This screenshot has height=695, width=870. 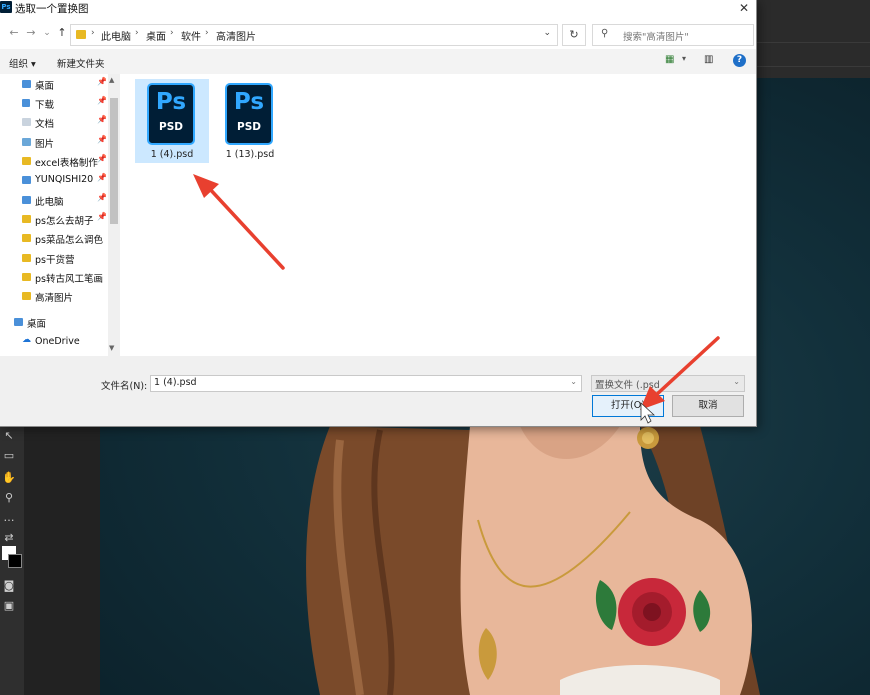 What do you see at coordinates (111, 348) in the screenshot?
I see `scroll-down-icon: ▼` at bounding box center [111, 348].